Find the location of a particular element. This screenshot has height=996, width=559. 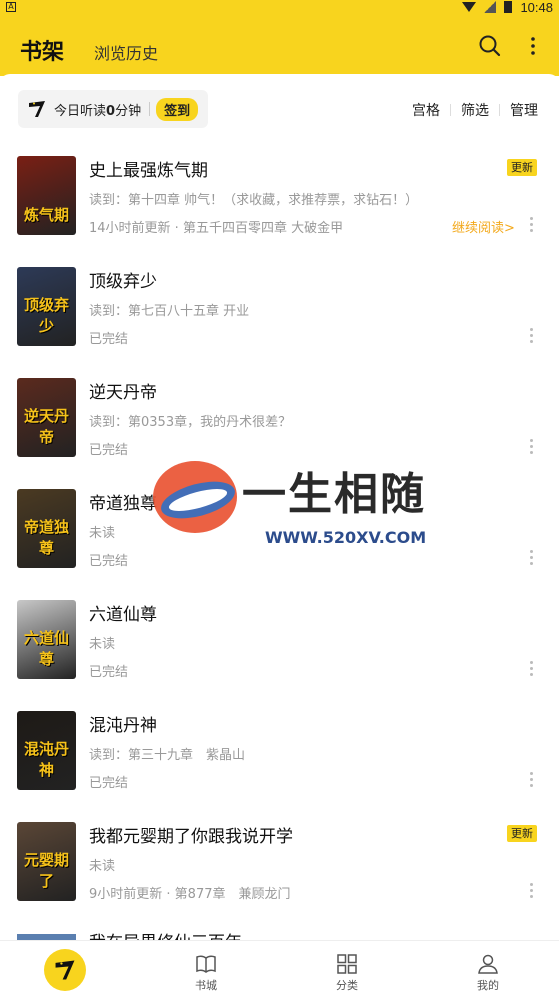

battery-icon is located at coordinates (508, 7).